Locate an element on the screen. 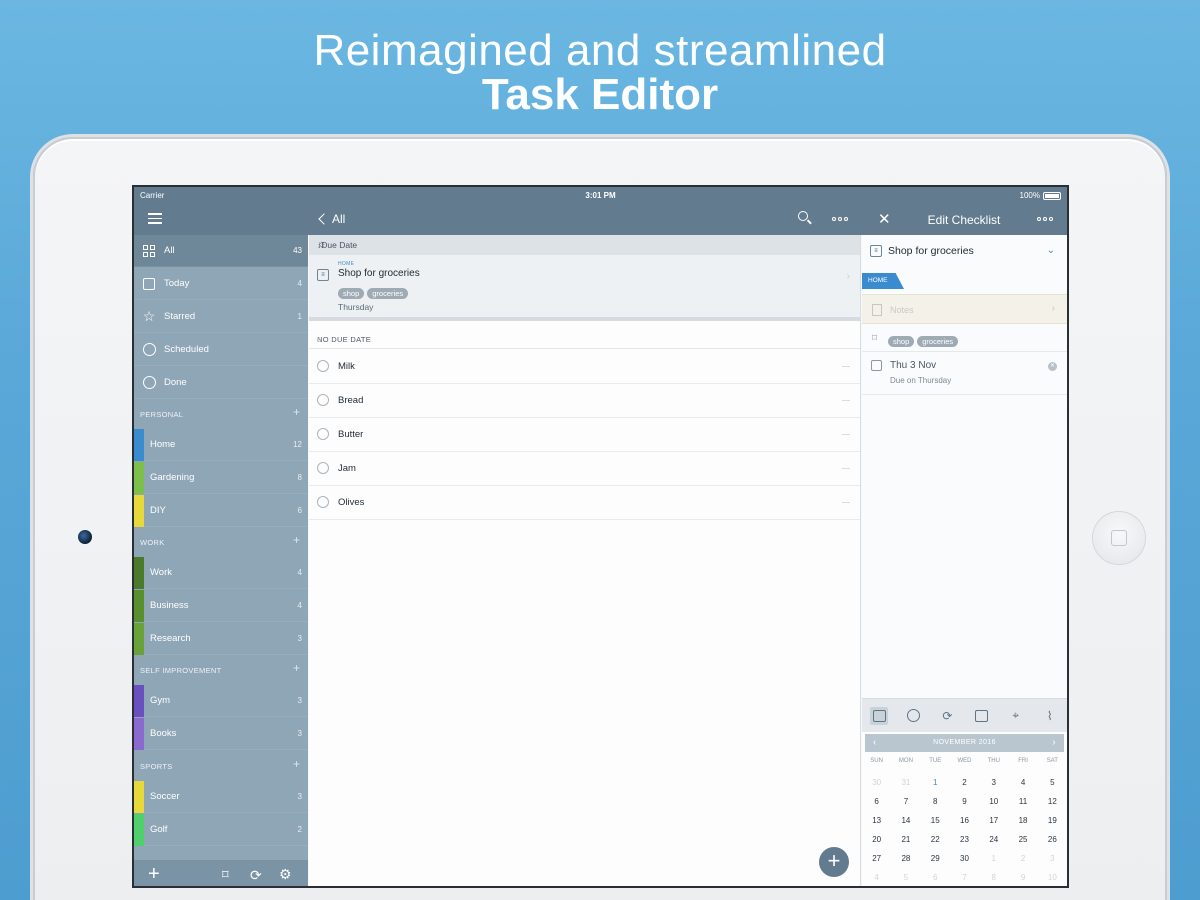 Image resolution: width=1200 pixels, height=900 pixels. calendar-day: 20 is located at coordinates (876, 839).